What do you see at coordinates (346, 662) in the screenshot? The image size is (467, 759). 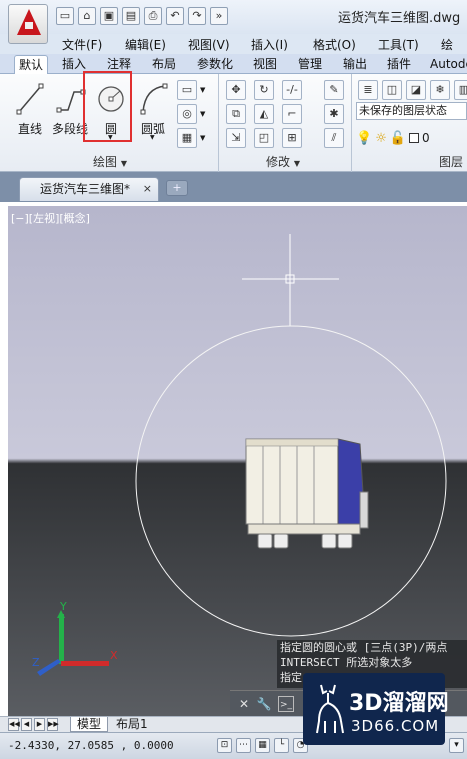 I see `command-line-2: INTERSECT 所选对象太多` at bounding box center [346, 662].